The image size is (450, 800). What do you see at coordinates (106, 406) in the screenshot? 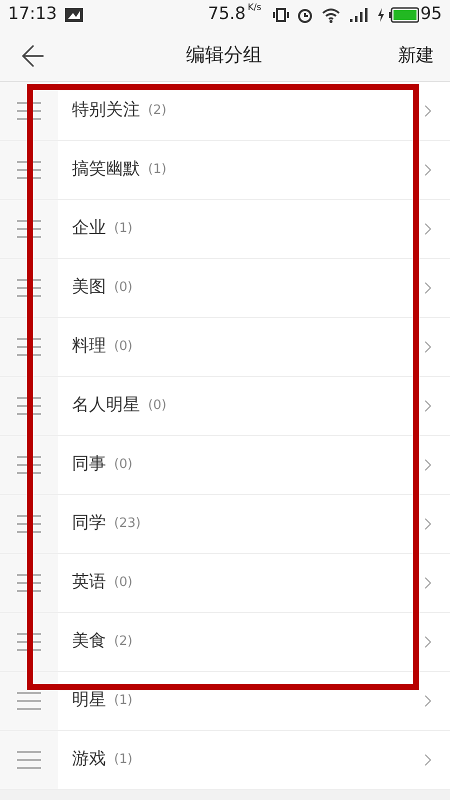
I see `group-name: 名人明星` at bounding box center [106, 406].